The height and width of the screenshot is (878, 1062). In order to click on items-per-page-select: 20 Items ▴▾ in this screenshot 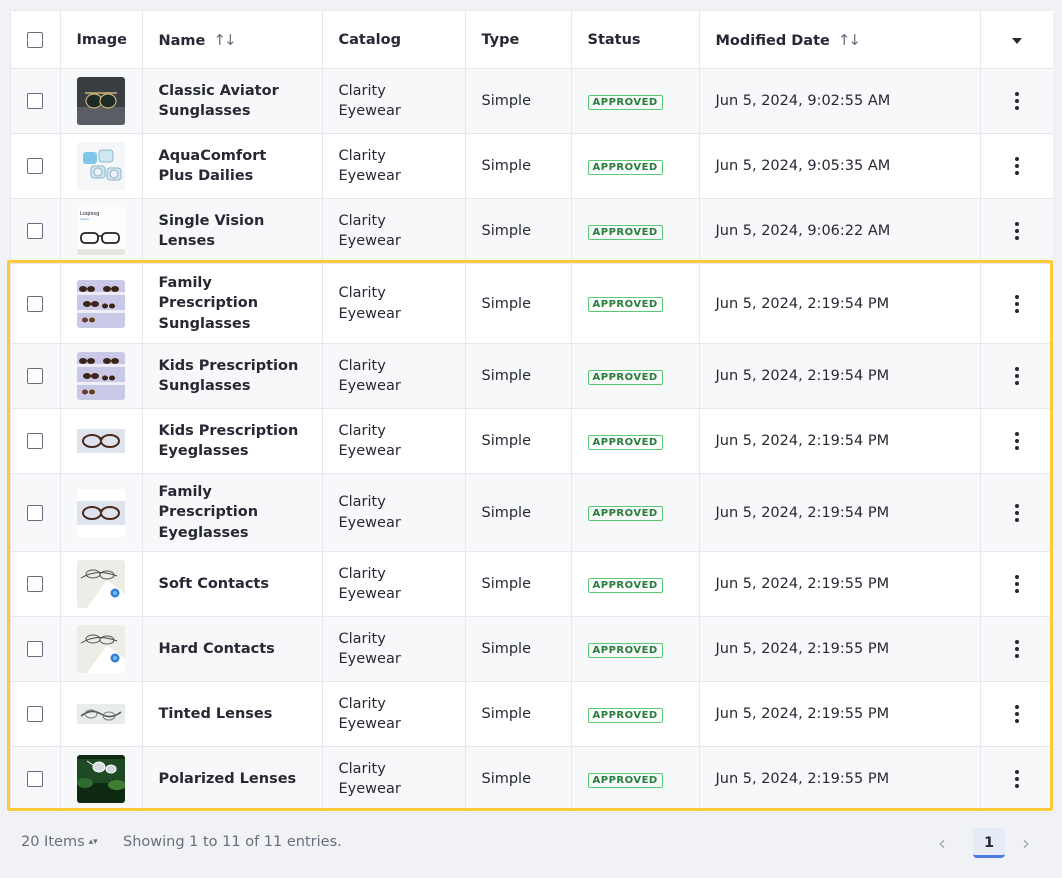, I will do `click(59, 842)`.